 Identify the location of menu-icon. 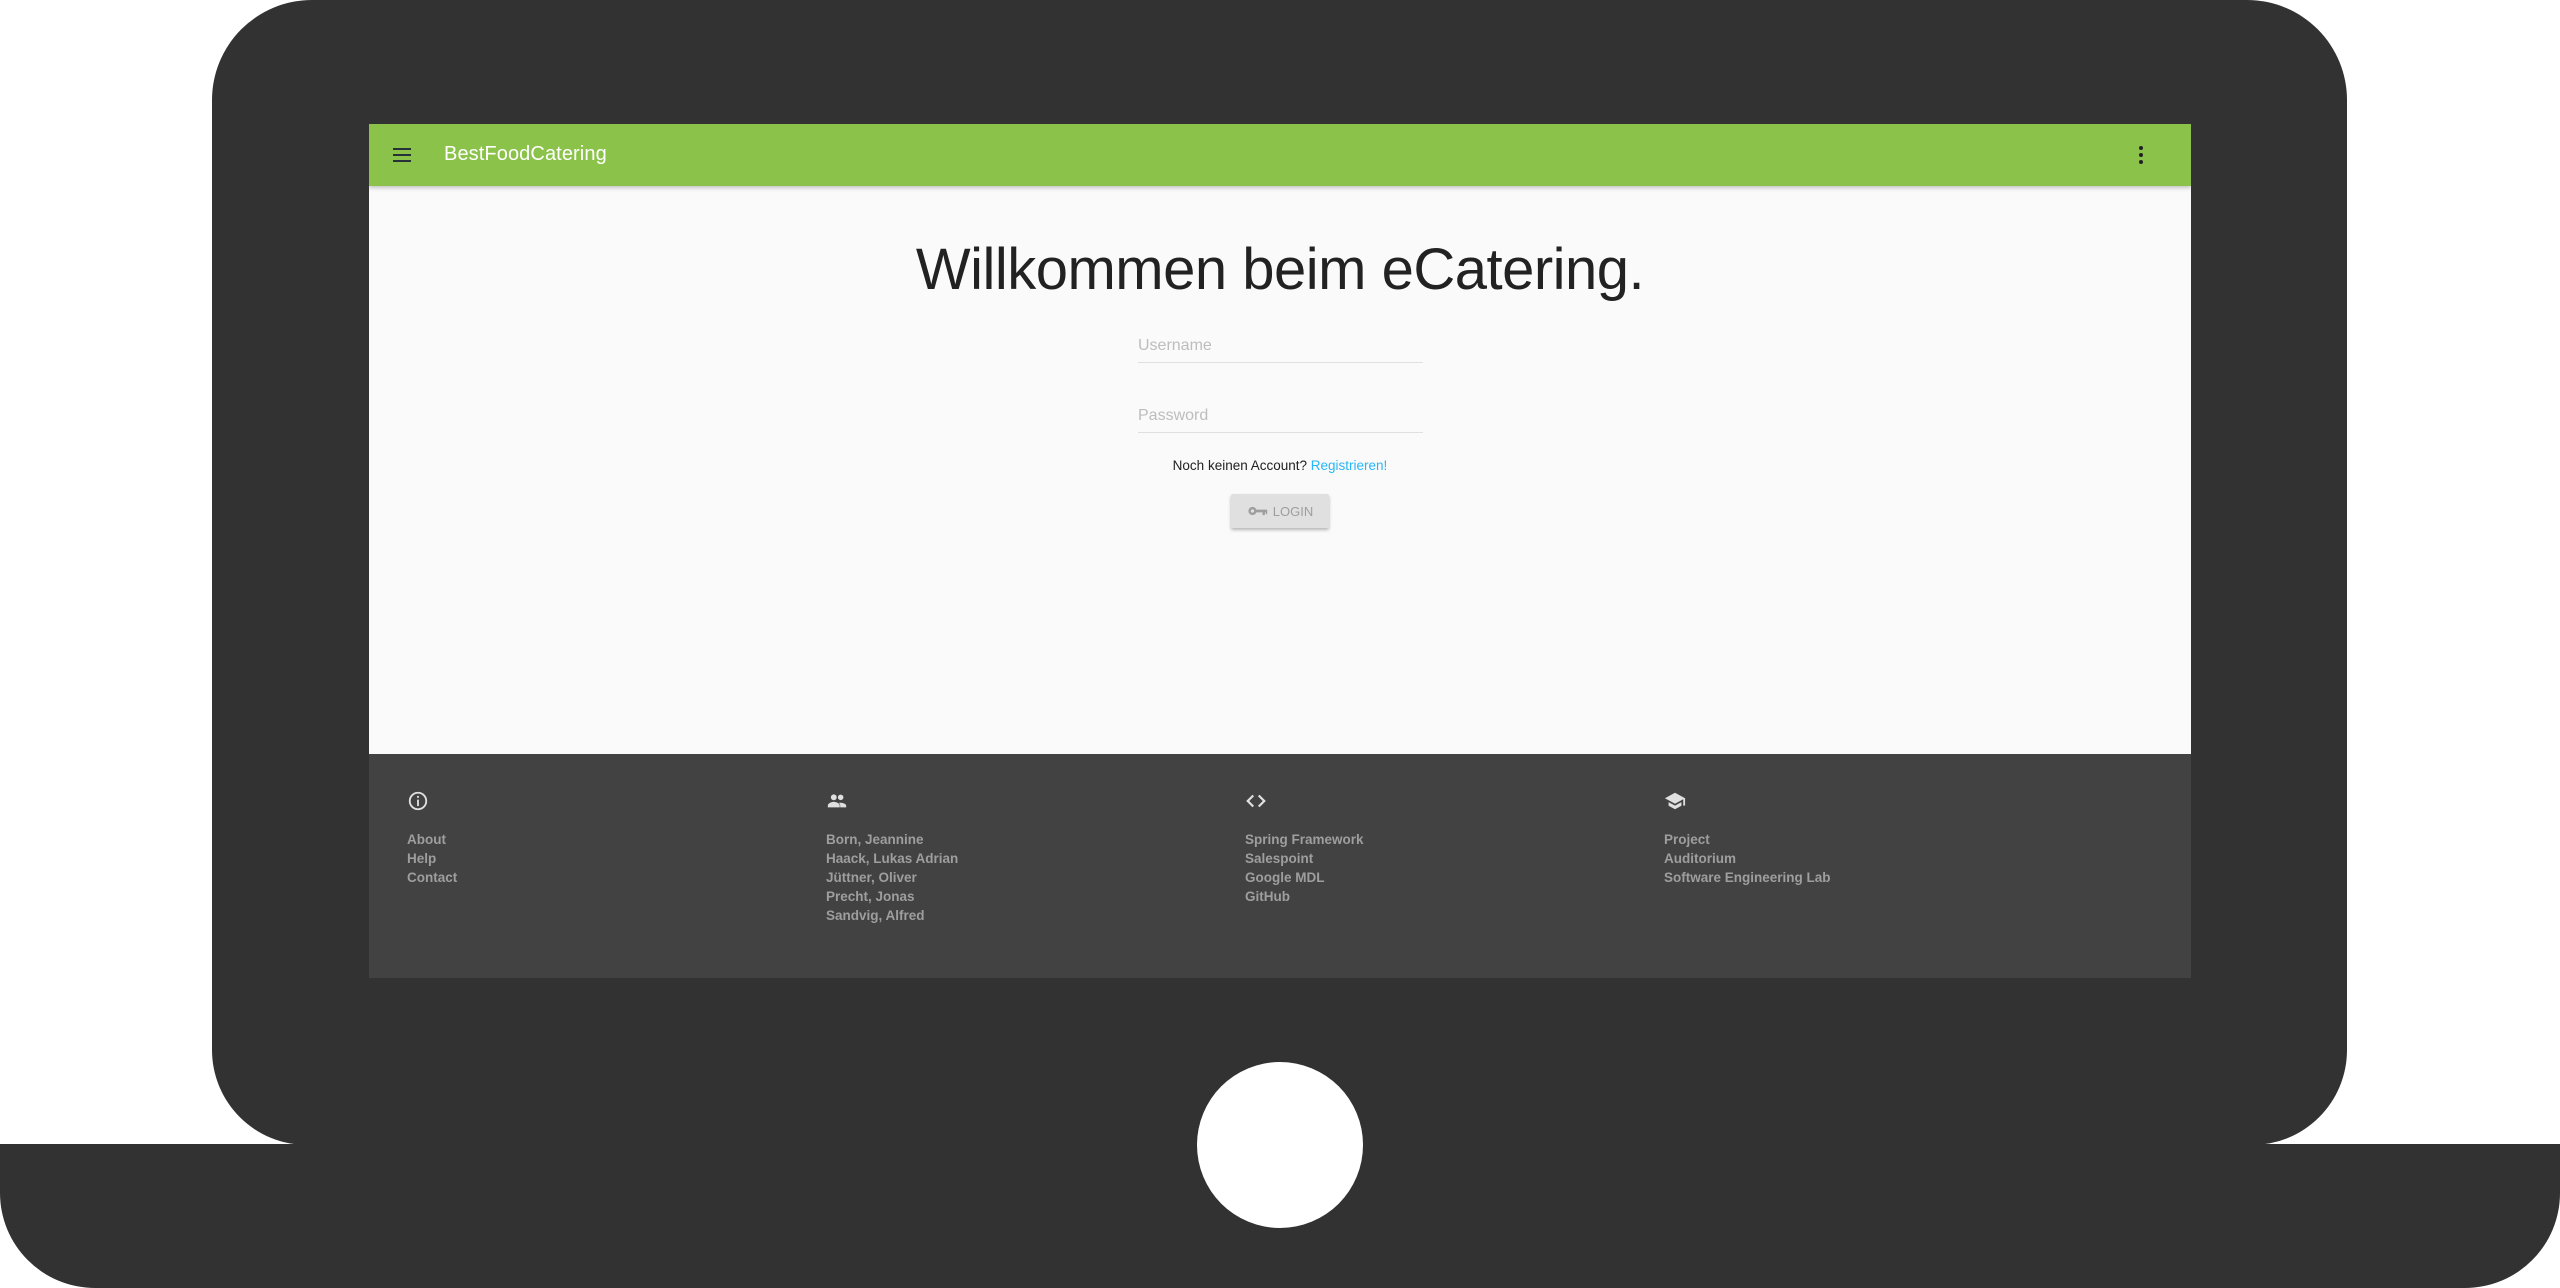
(402, 155).